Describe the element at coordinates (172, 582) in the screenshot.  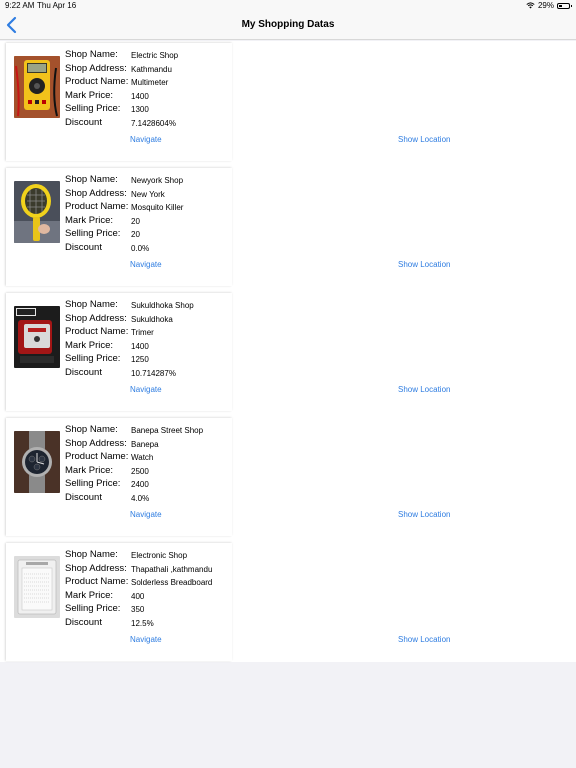
I see `product-name-value: Solderless Breadboard` at that location.